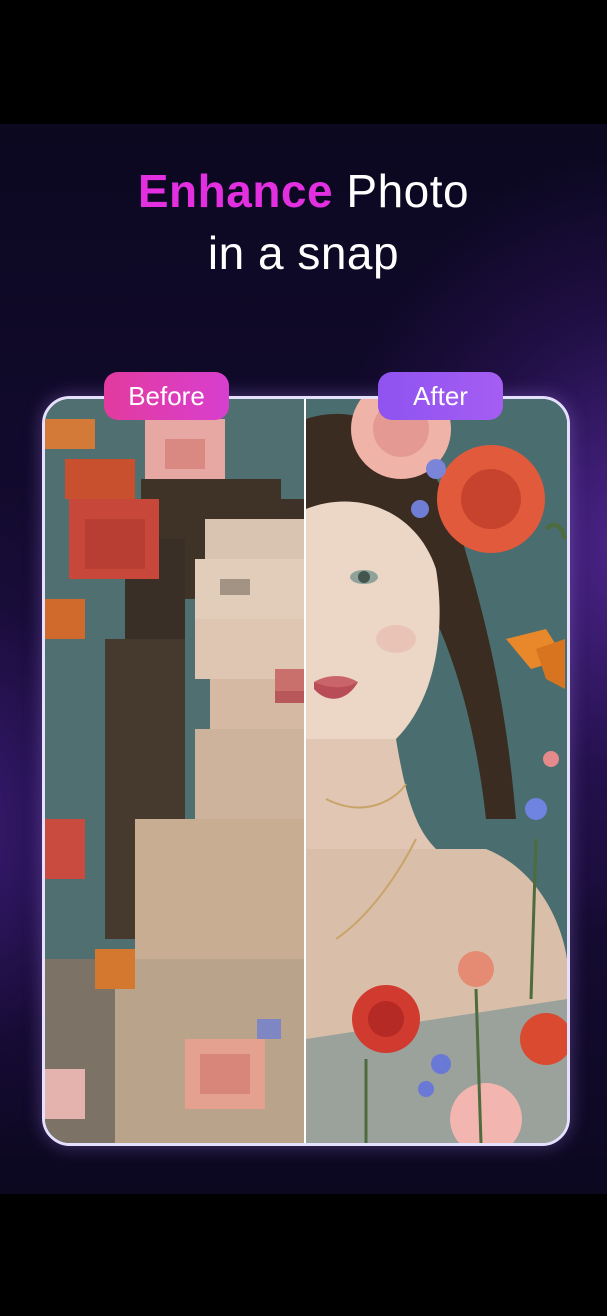 The image size is (607, 1316). I want to click on comparison-divider-handle, so click(305, 771).